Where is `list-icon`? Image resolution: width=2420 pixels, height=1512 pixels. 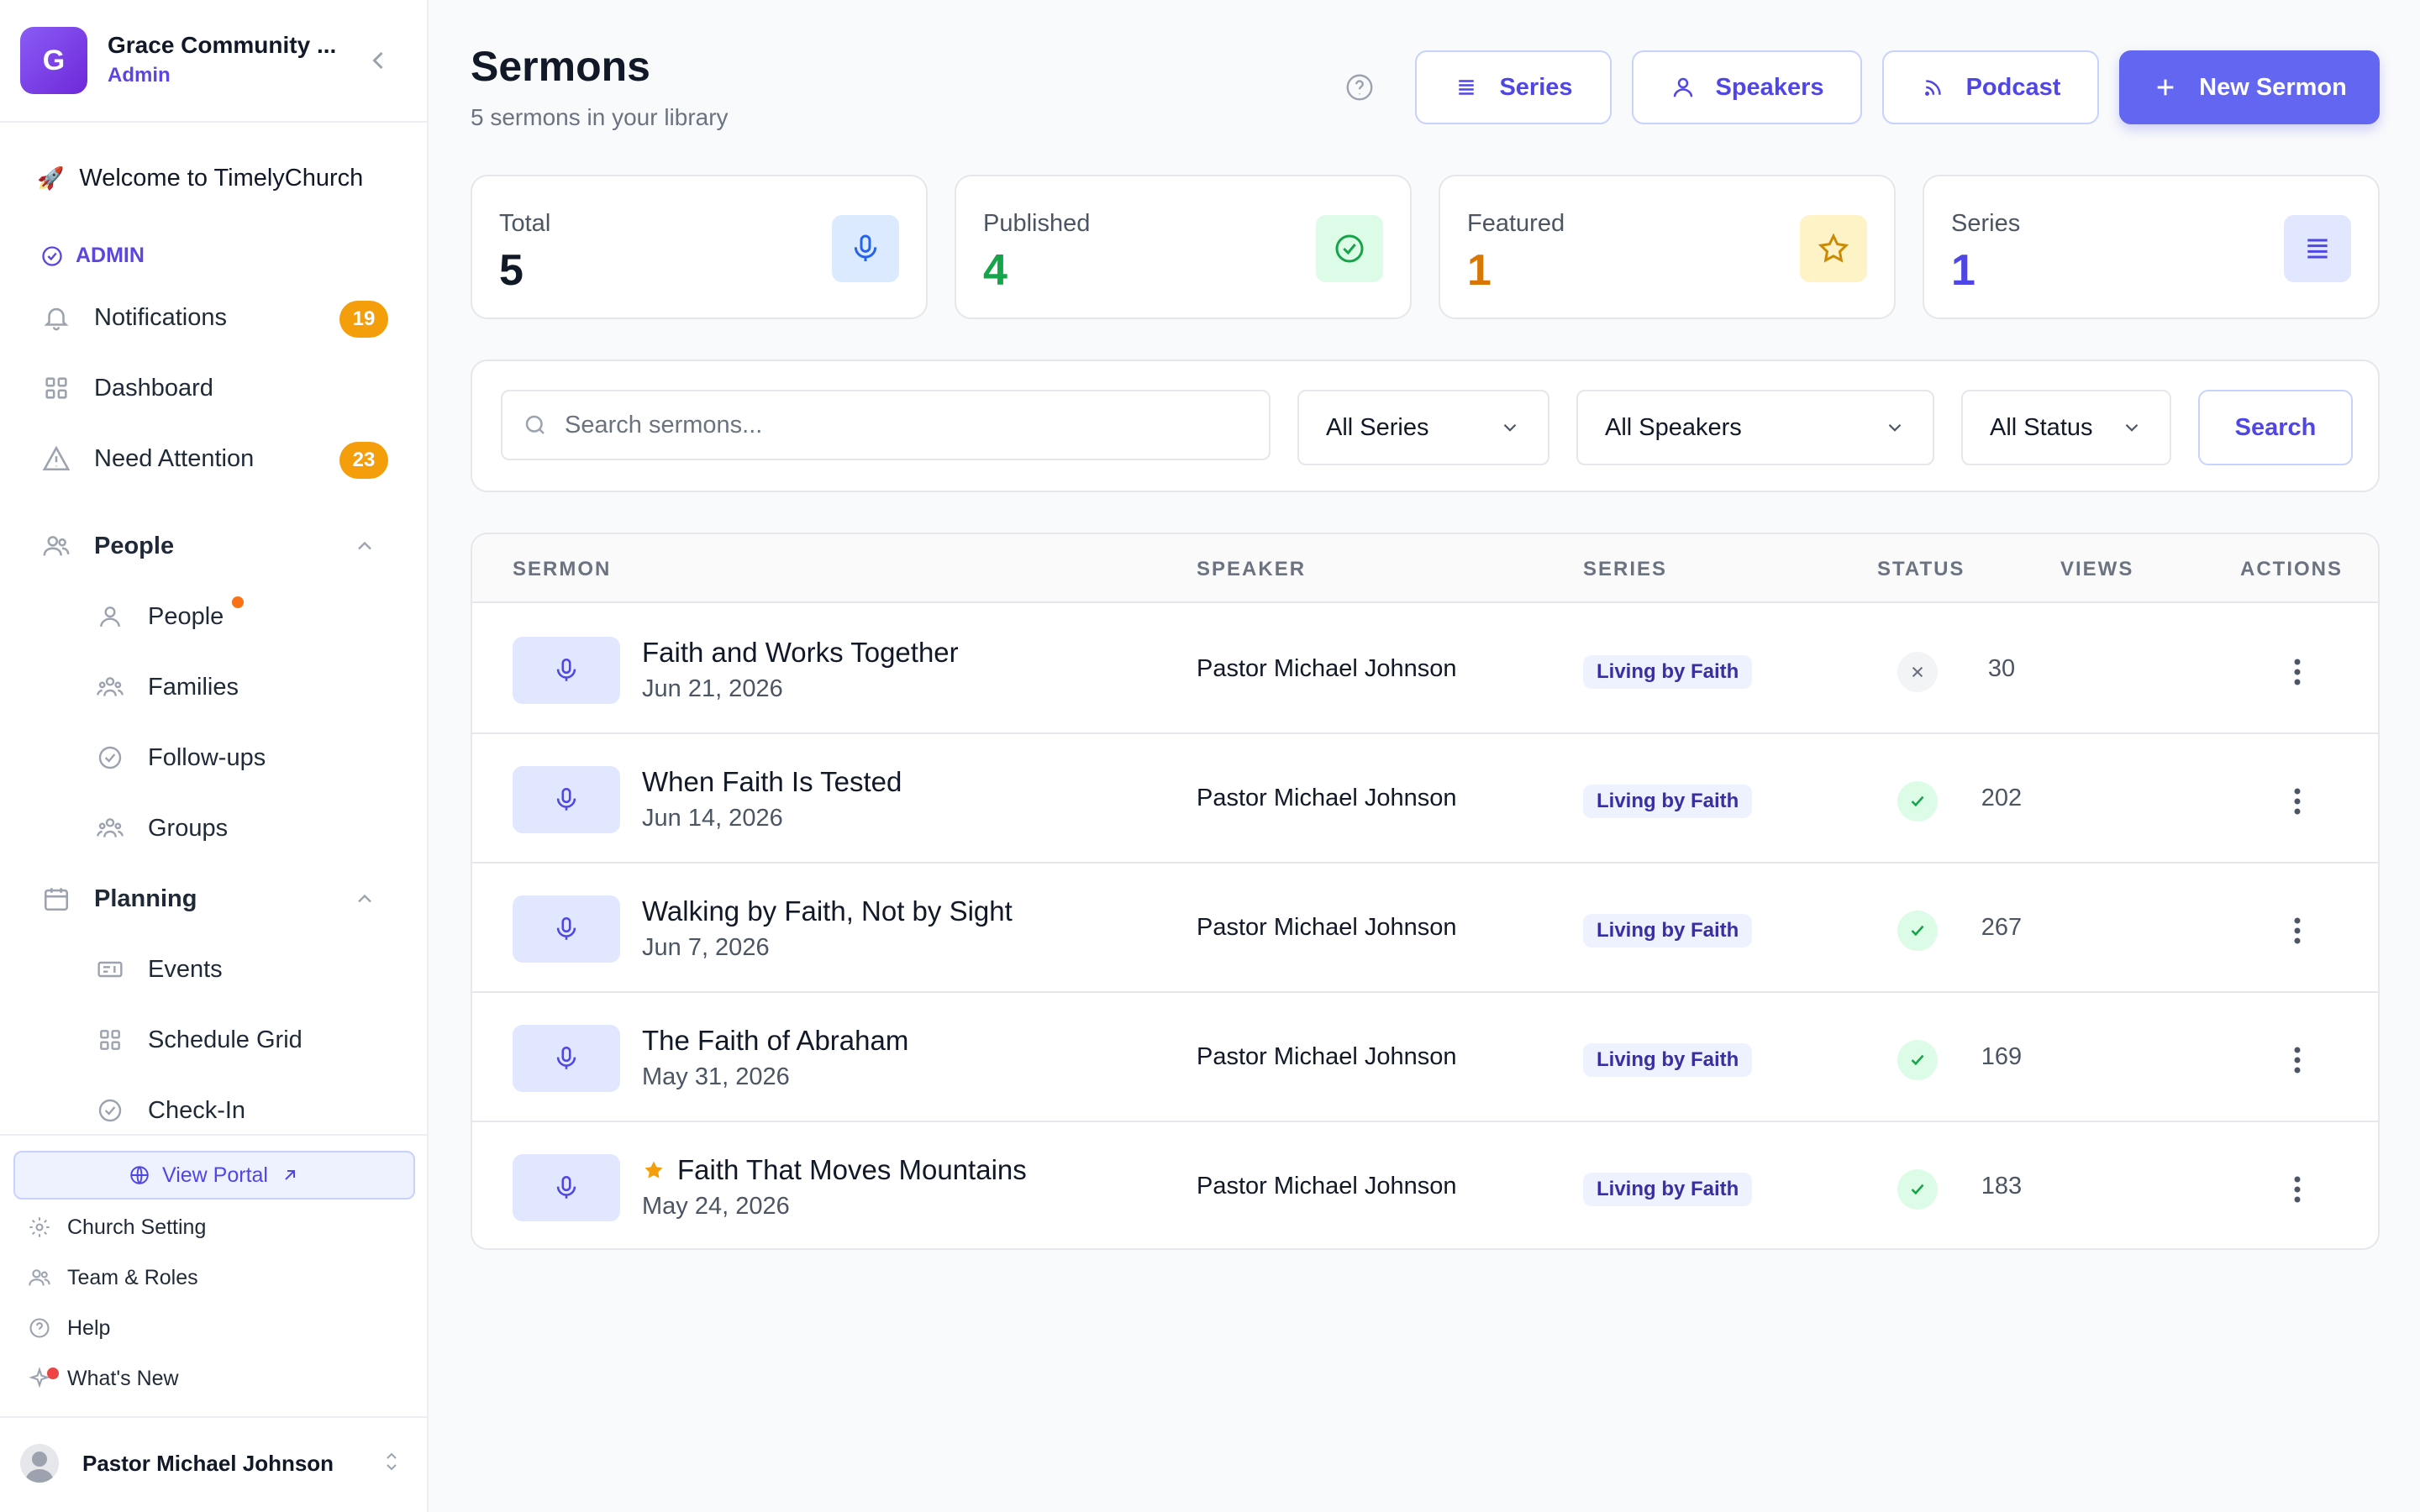 list-icon is located at coordinates (2317, 248).